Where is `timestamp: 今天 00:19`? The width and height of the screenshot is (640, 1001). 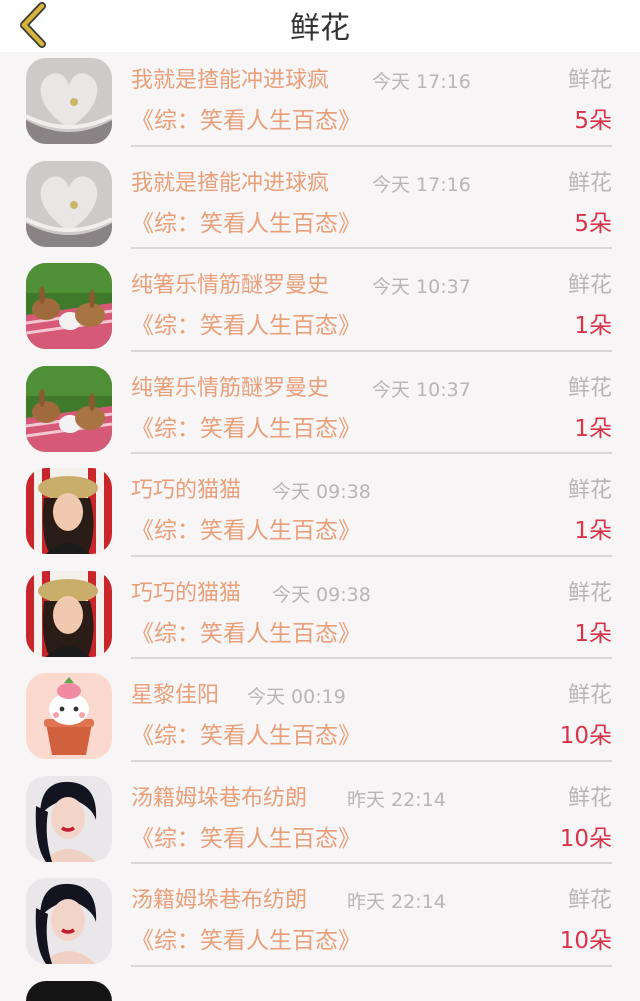
timestamp: 今天 00:19 is located at coordinates (296, 697).